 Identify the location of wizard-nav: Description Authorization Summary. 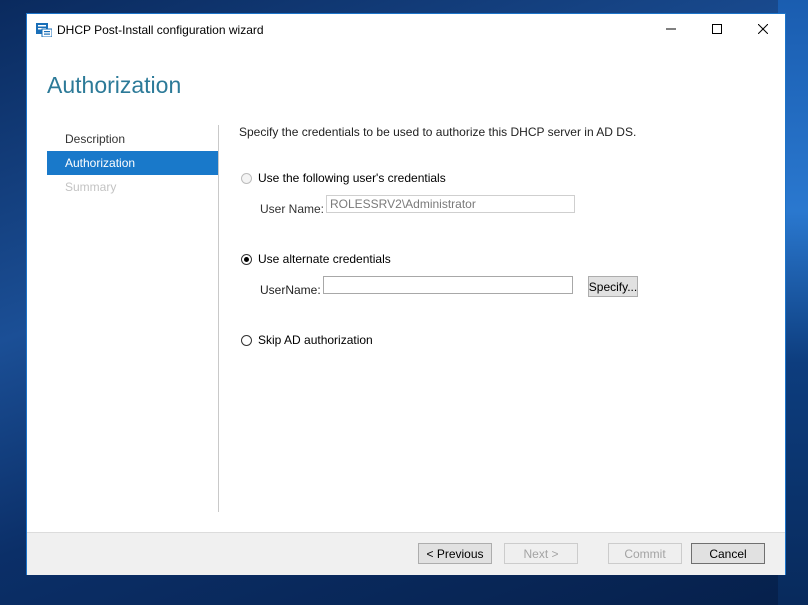
(132, 163).